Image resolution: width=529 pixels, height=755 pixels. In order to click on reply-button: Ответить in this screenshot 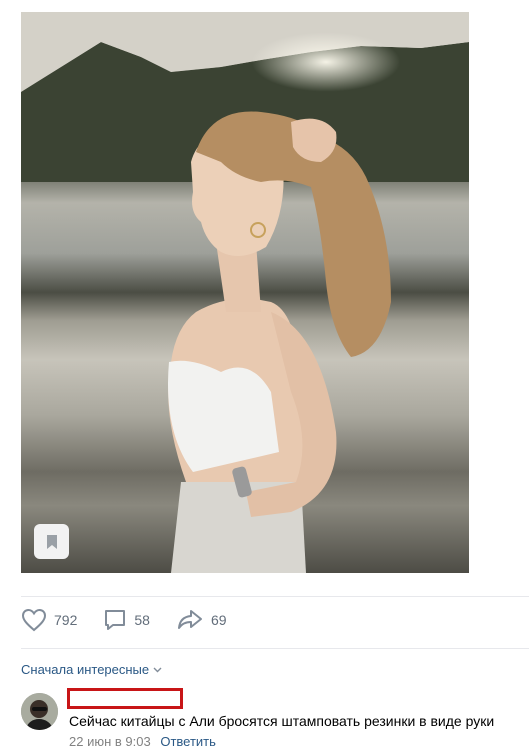, I will do `click(188, 741)`.